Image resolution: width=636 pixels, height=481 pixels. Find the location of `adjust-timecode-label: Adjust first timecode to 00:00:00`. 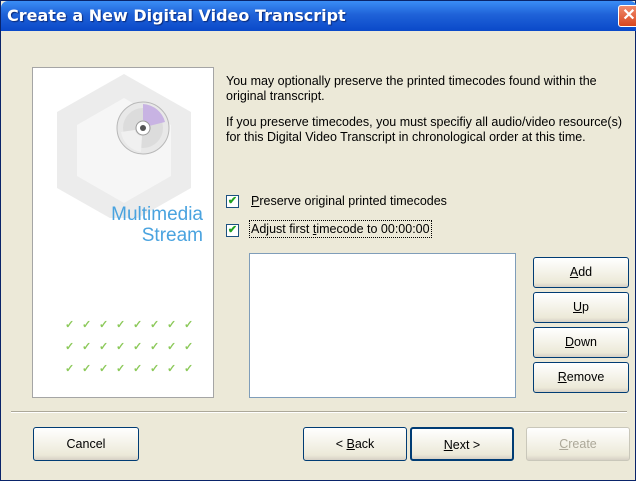

adjust-timecode-label: Adjust first timecode to 00:00:00 is located at coordinates (340, 229).